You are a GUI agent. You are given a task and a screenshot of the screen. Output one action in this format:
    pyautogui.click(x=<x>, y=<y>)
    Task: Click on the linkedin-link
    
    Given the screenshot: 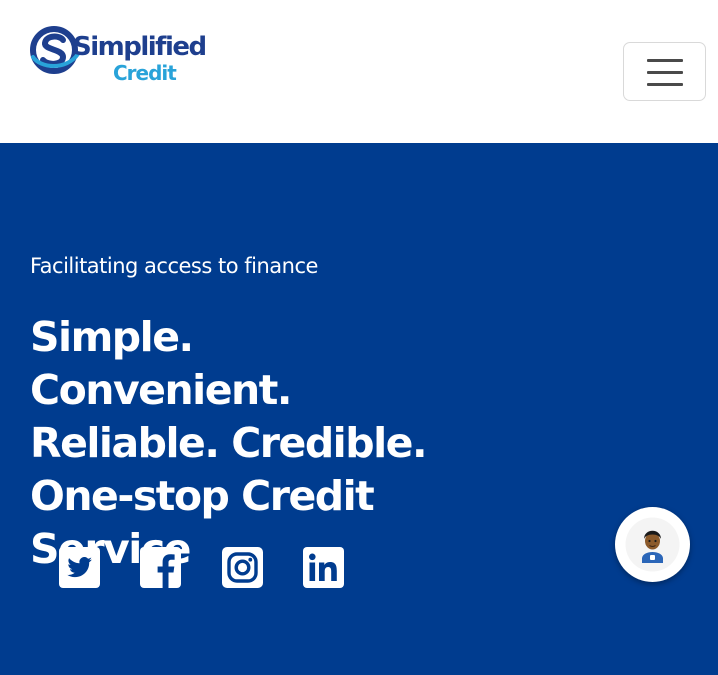 What is the action you would take?
    pyautogui.click(x=323, y=567)
    